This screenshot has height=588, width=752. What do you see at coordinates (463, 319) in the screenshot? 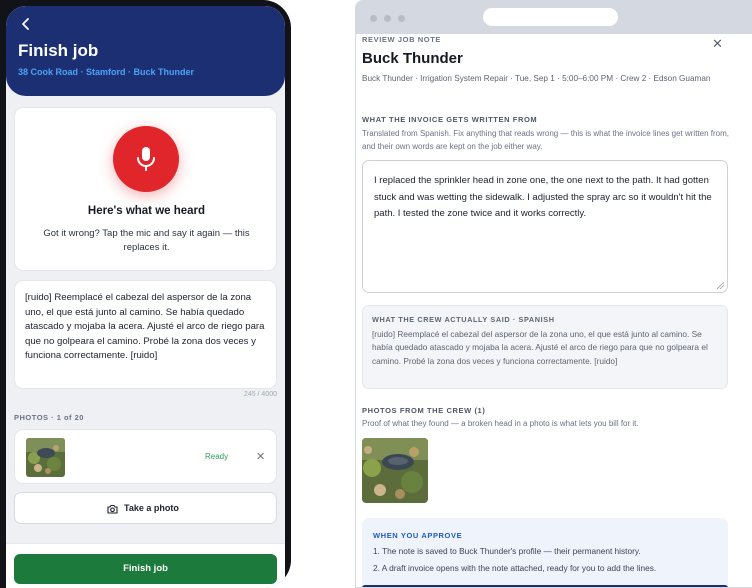
I see `crew-original-label: WHAT THE CREW ACTUALLY SAID · SPANISH` at bounding box center [463, 319].